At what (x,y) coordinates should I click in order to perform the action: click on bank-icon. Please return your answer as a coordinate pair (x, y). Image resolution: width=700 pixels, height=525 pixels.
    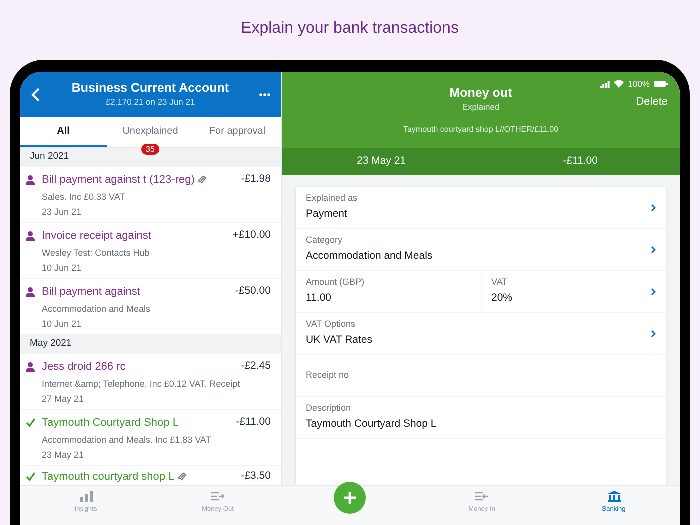
    Looking at the image, I should click on (614, 496).